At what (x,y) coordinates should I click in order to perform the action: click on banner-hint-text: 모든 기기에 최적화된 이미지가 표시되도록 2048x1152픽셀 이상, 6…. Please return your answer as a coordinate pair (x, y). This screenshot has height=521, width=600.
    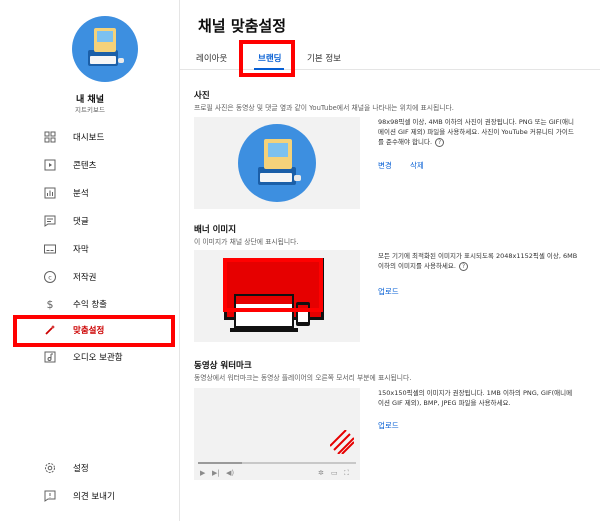
    Looking at the image, I should click on (478, 261).